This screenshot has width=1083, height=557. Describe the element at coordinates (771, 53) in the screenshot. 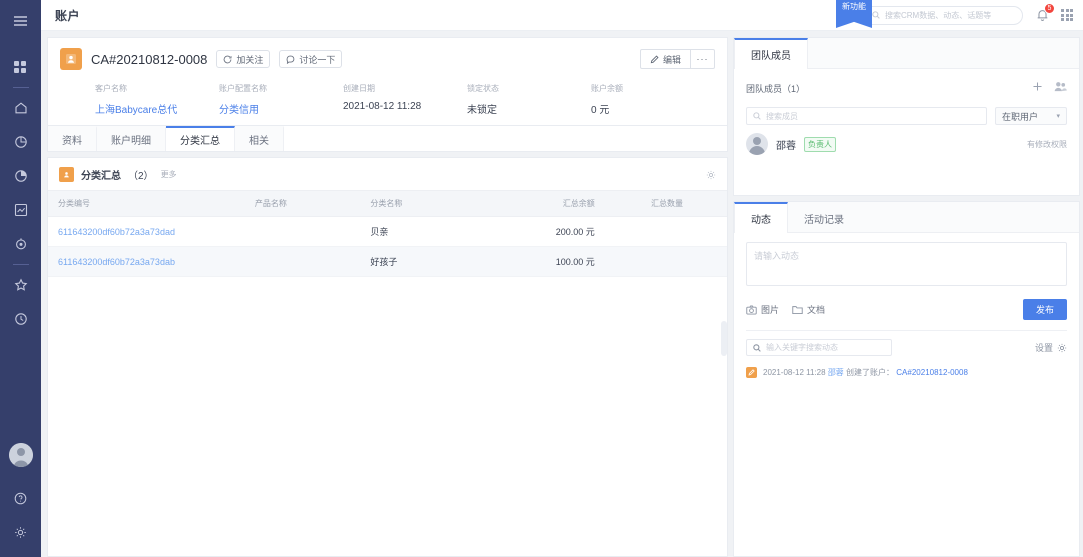

I see `tab-team-members: 团队成员` at that location.